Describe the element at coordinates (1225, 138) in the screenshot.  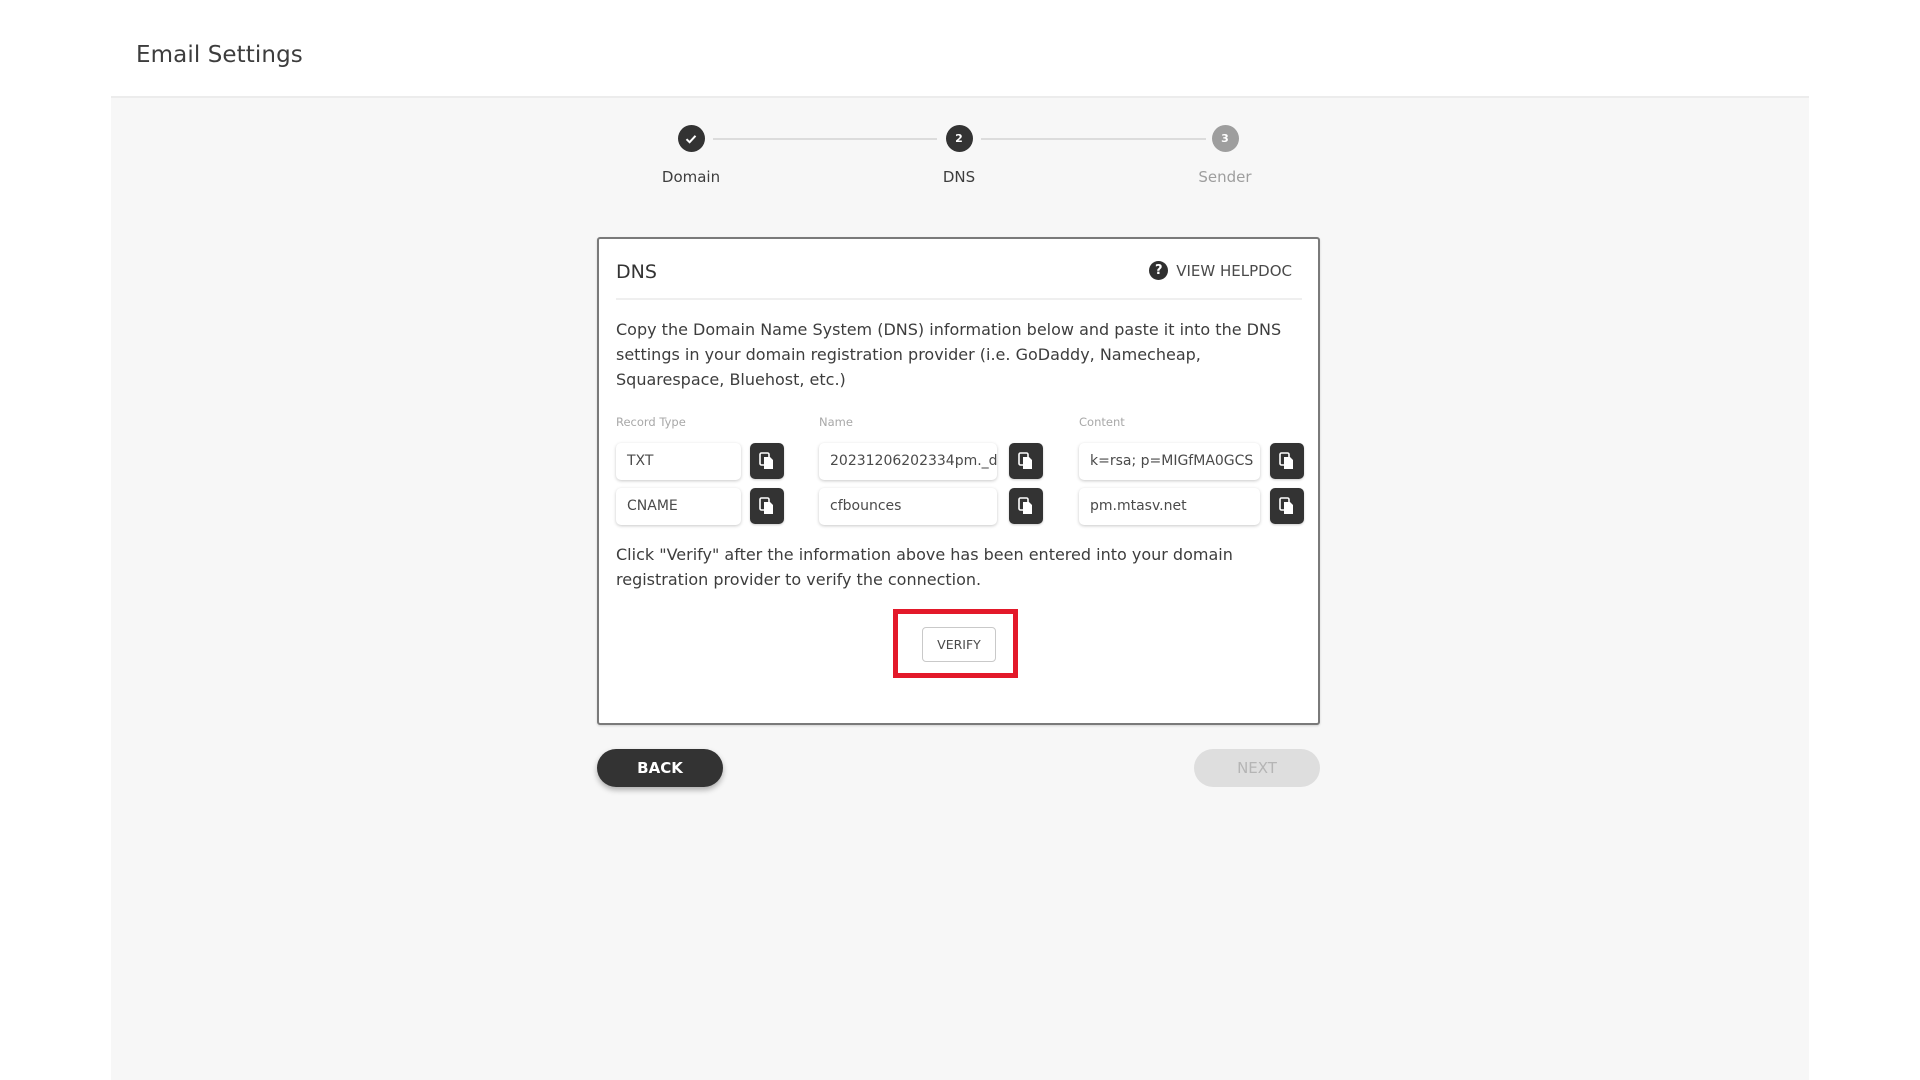
I see `step-number: 3` at that location.